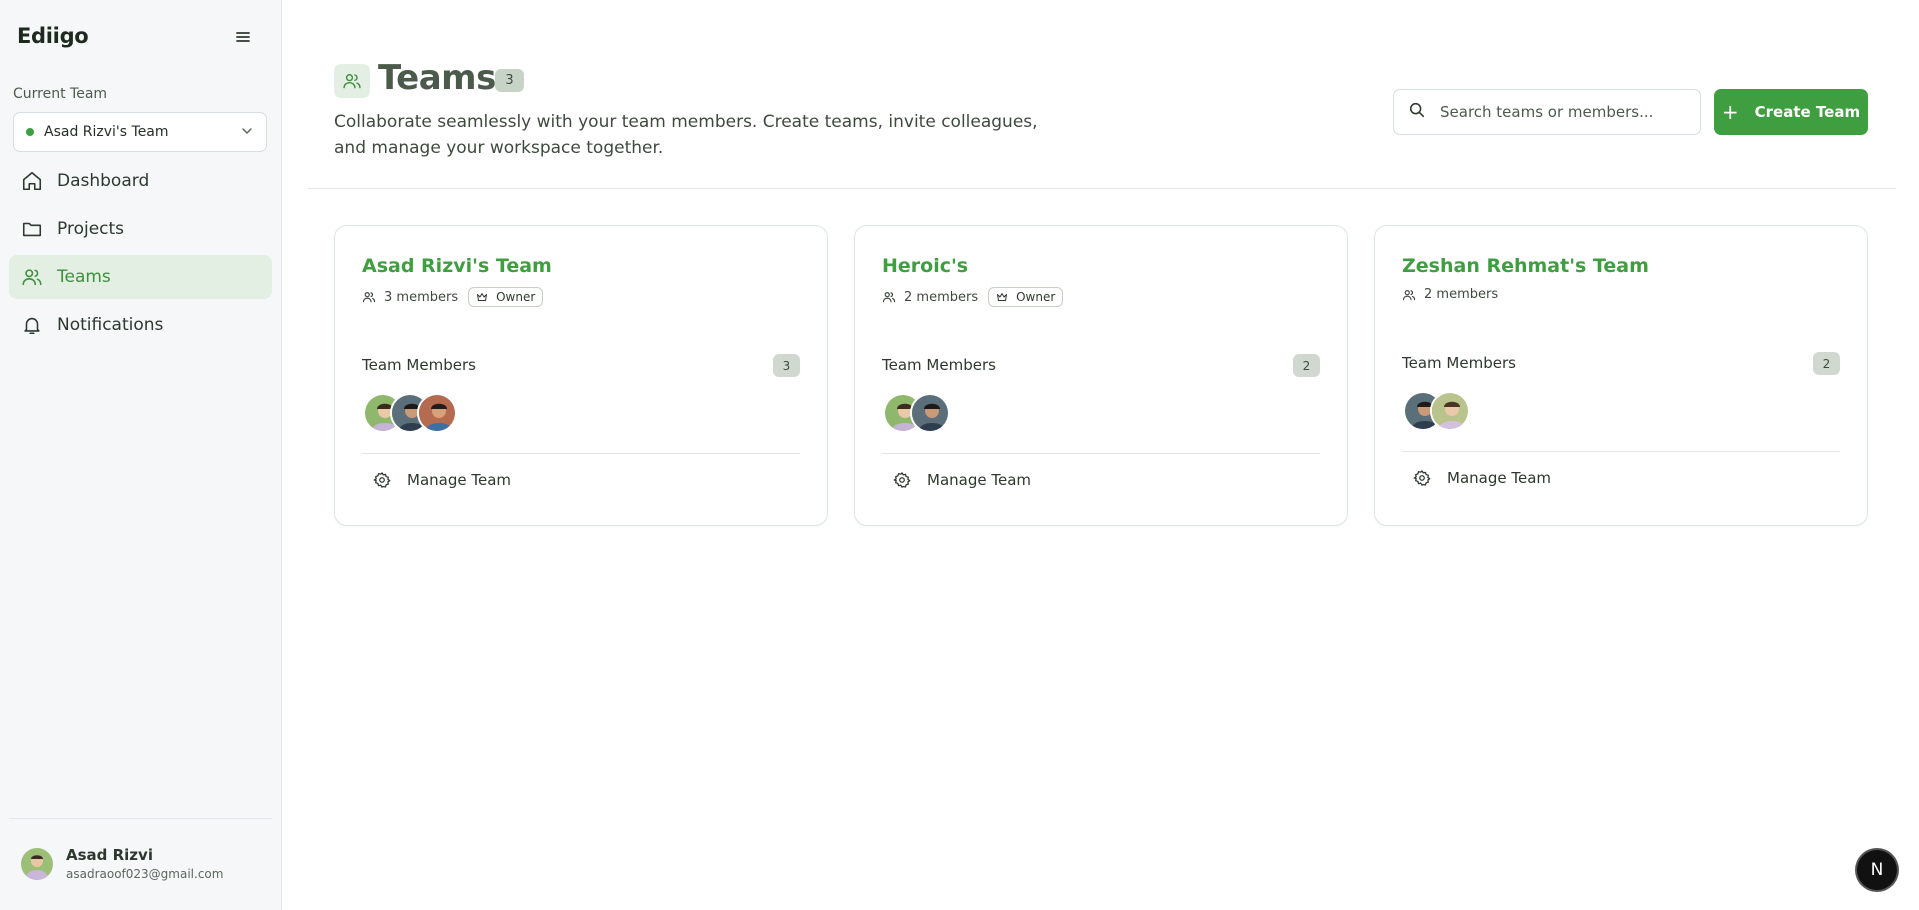 Image resolution: width=1919 pixels, height=910 pixels. I want to click on brand-logo: Ediigo, so click(53, 36).